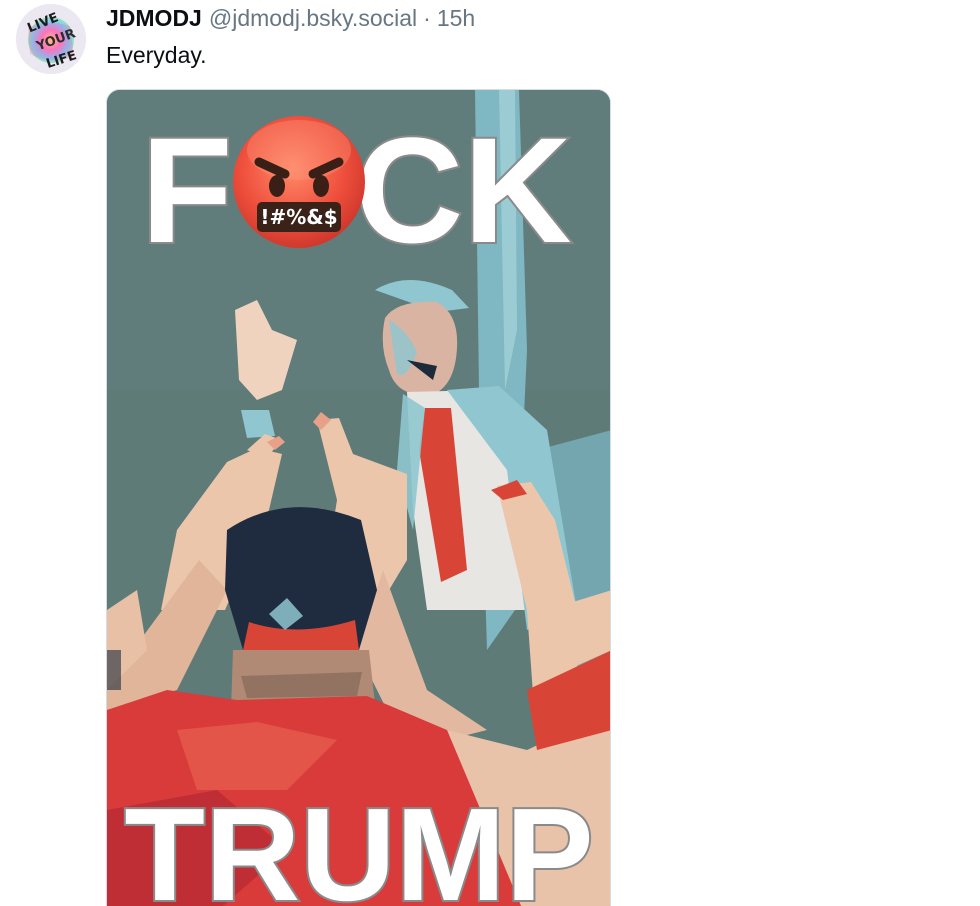  What do you see at coordinates (313, 18) in the screenshot?
I see `author-handle: @jdmodj.bsky.social` at bounding box center [313, 18].